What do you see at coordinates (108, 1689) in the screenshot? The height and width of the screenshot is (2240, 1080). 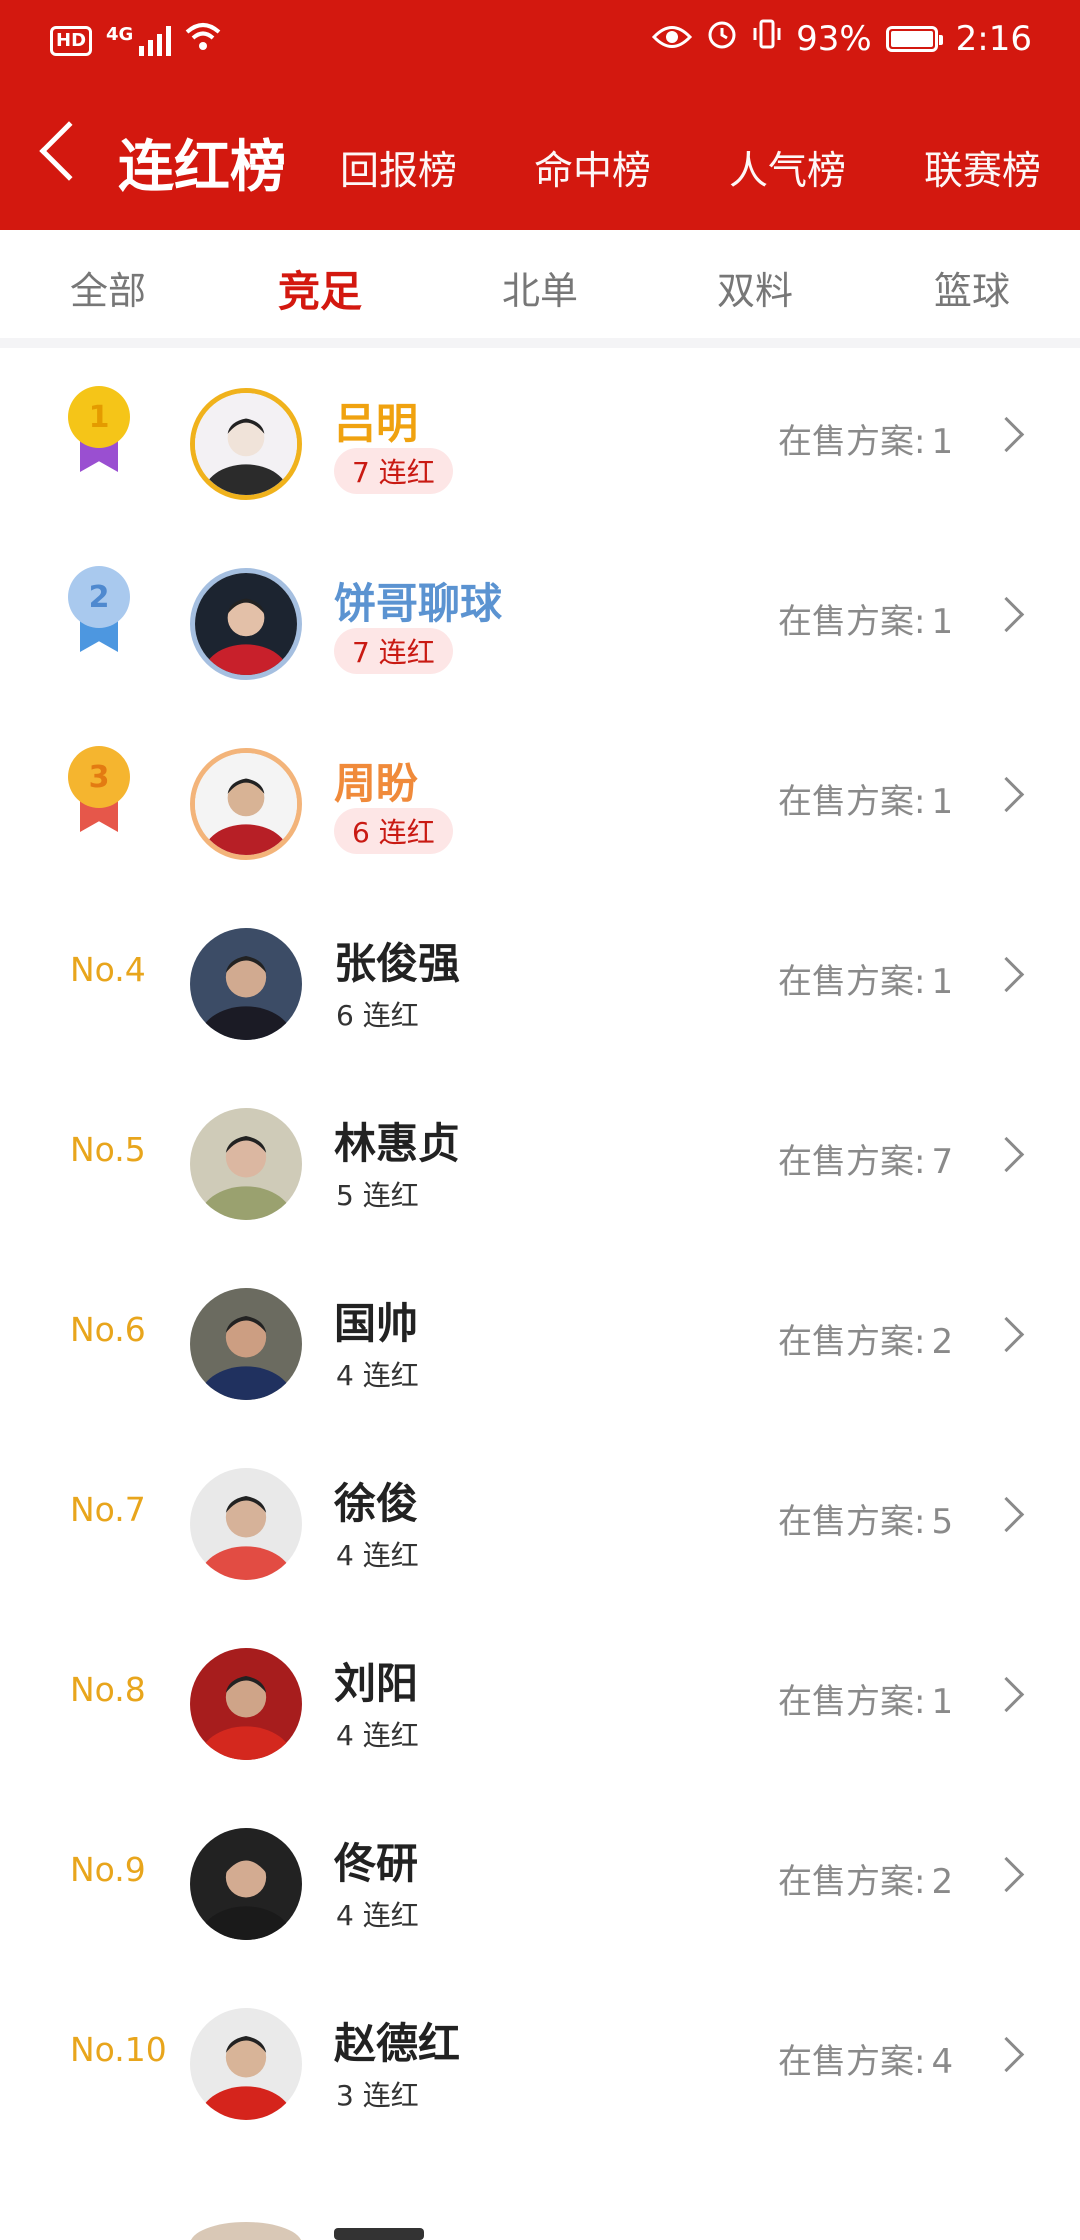 I see `rank-number: No.8` at bounding box center [108, 1689].